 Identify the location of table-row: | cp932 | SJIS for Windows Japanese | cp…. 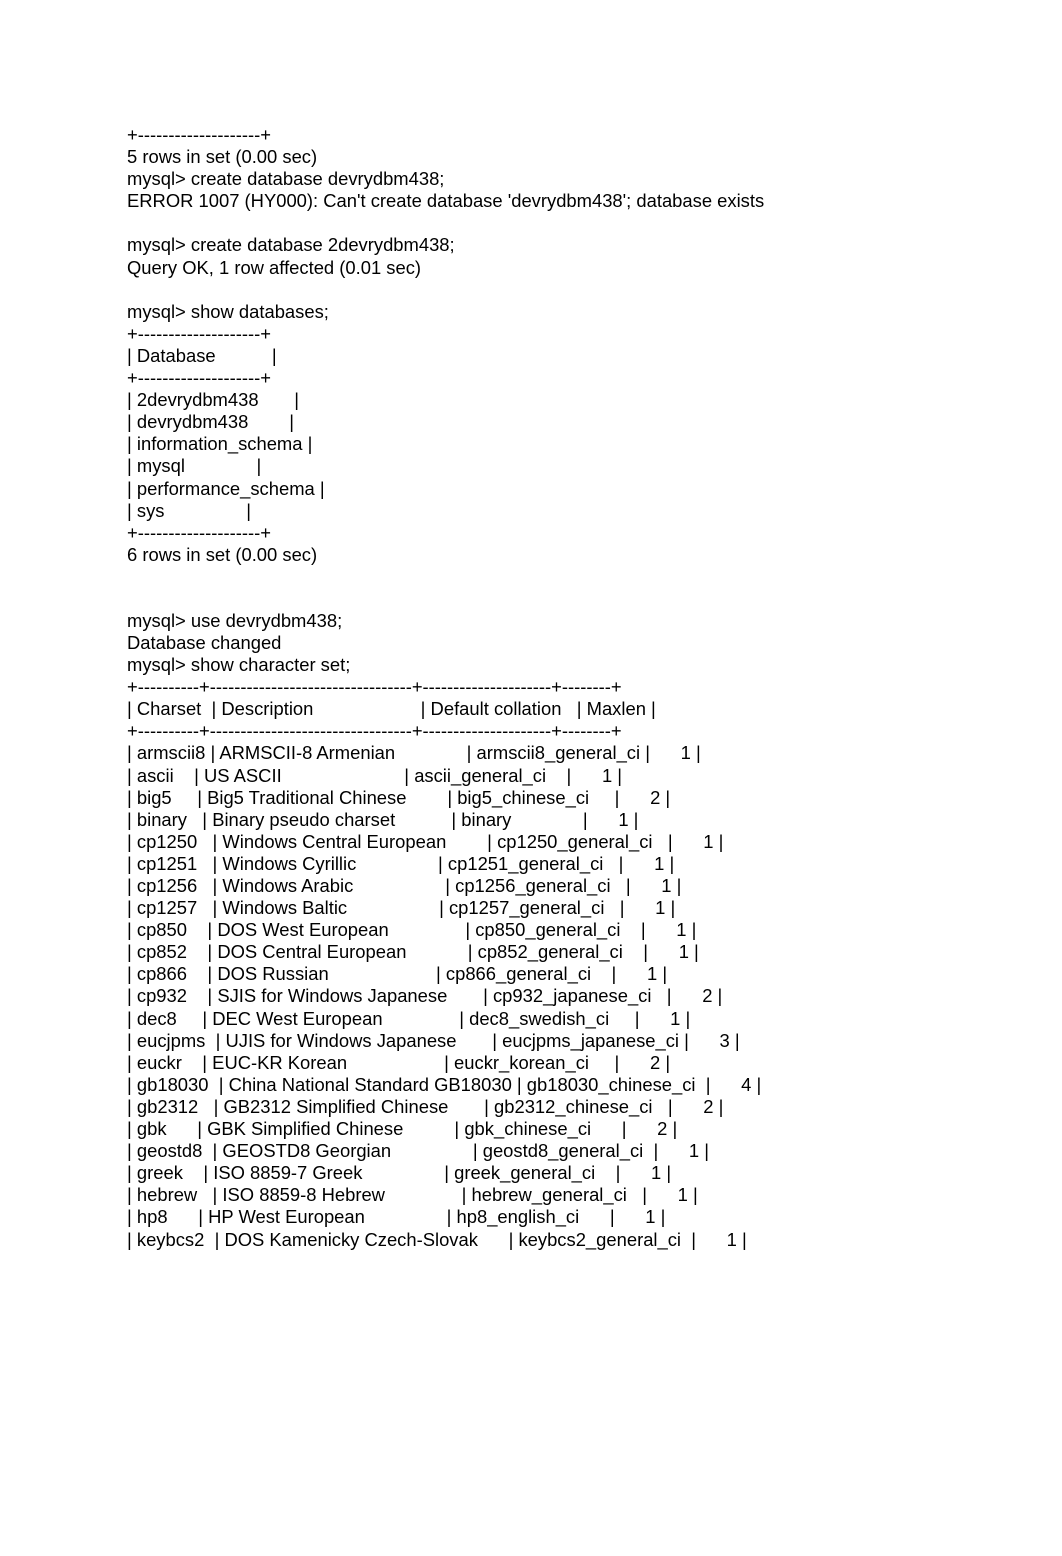
(425, 996).